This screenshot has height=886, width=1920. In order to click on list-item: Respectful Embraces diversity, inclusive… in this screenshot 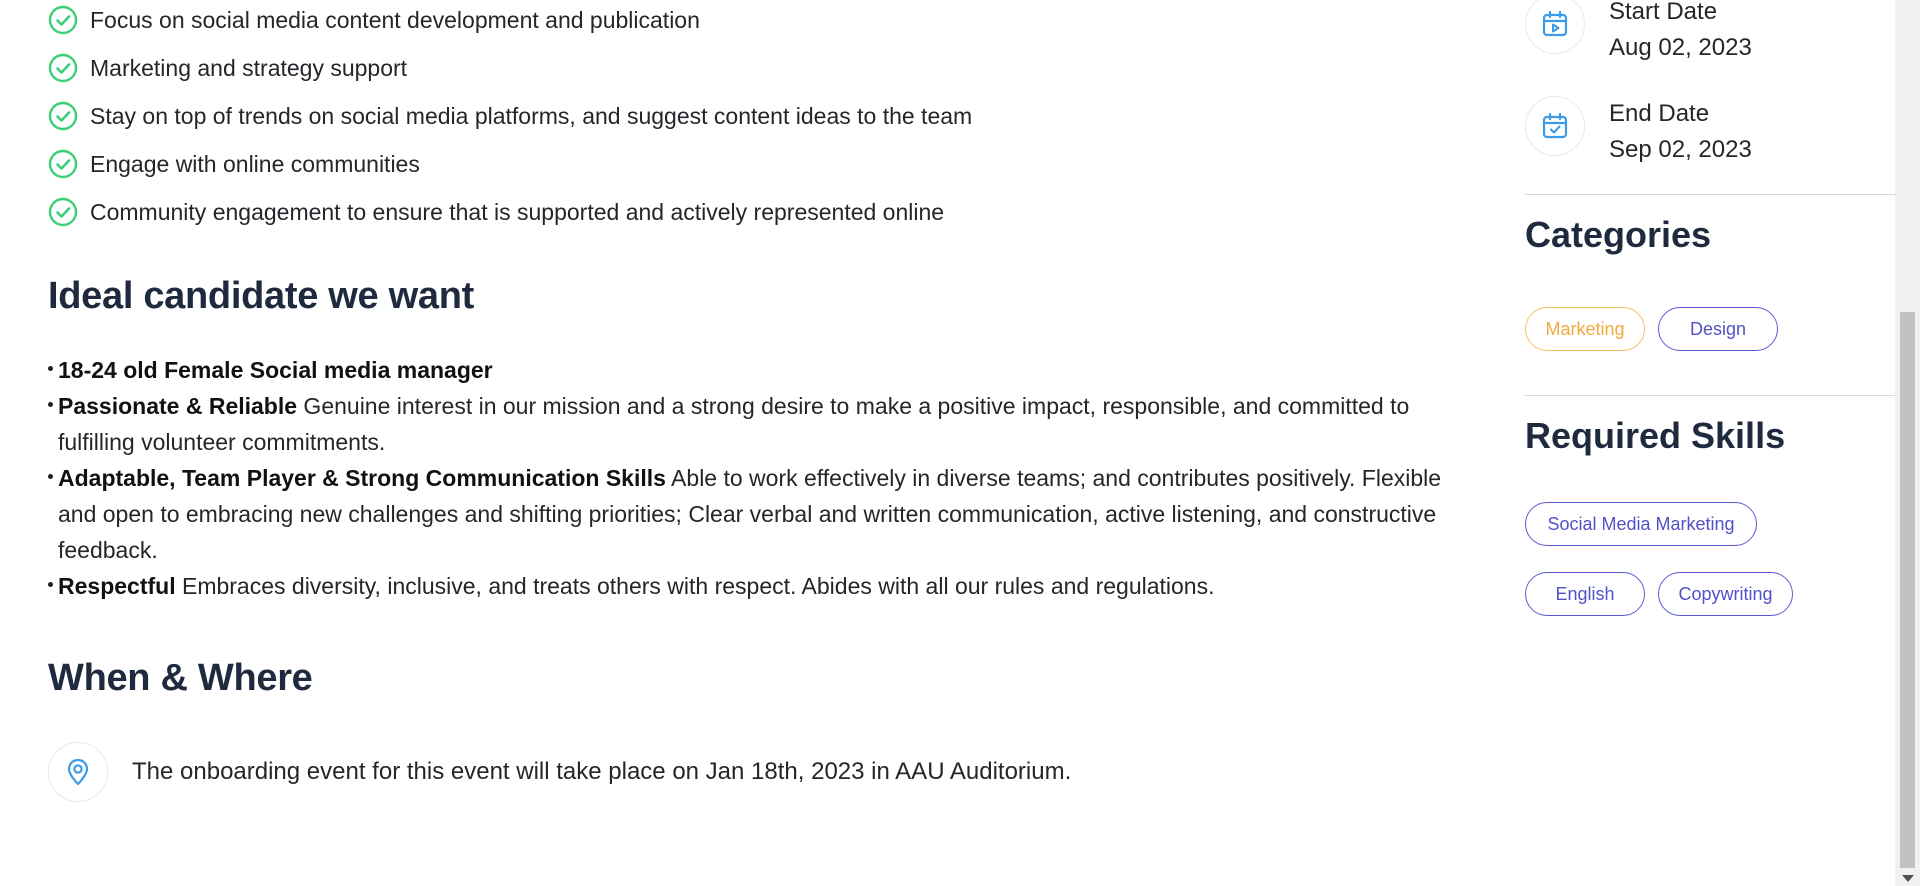, I will do `click(748, 586)`.